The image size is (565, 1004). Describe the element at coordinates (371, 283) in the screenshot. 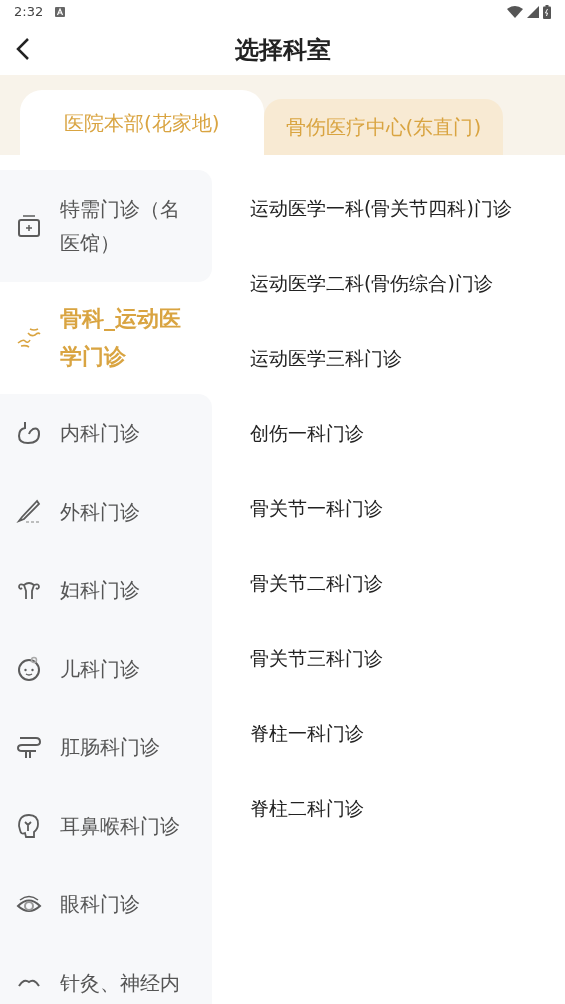

I see `department-item: 运动医学二科(骨伤综合)门诊` at that location.